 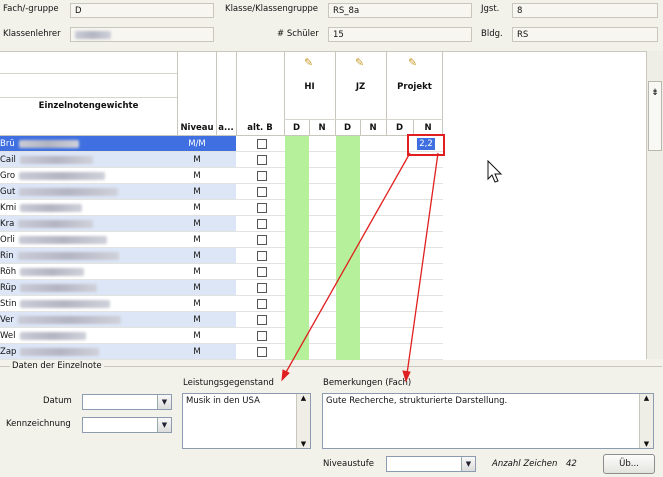 I want to click on table-row: Wel M, so click(x=221, y=336).